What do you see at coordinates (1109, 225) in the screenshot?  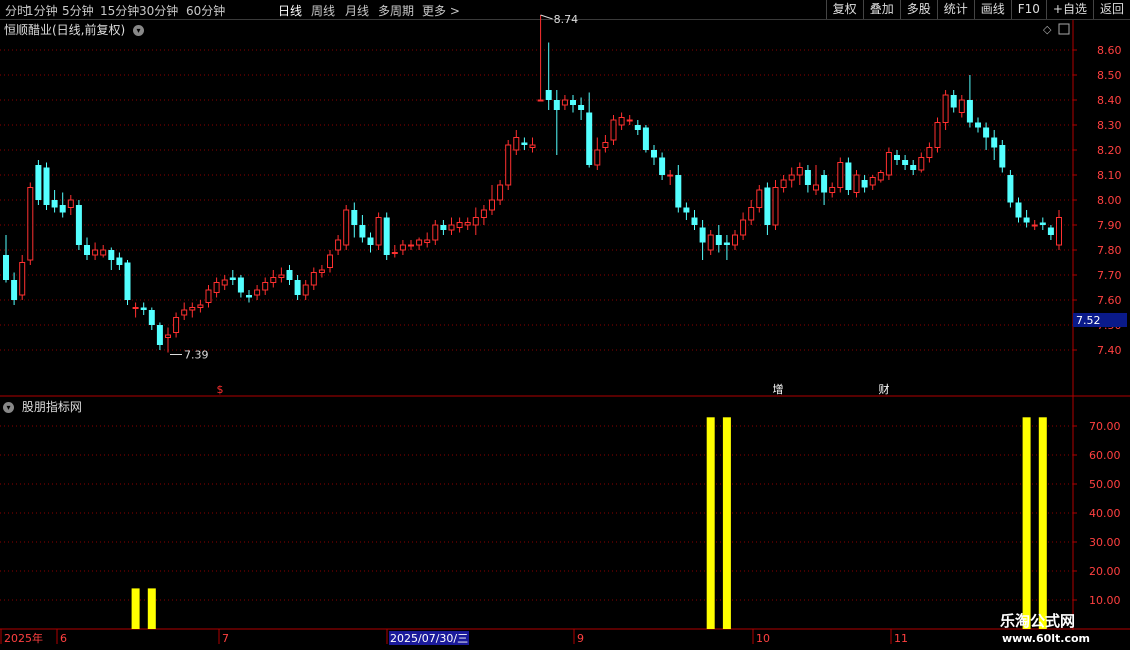 I see `price-tick-label: 7.90` at bounding box center [1109, 225].